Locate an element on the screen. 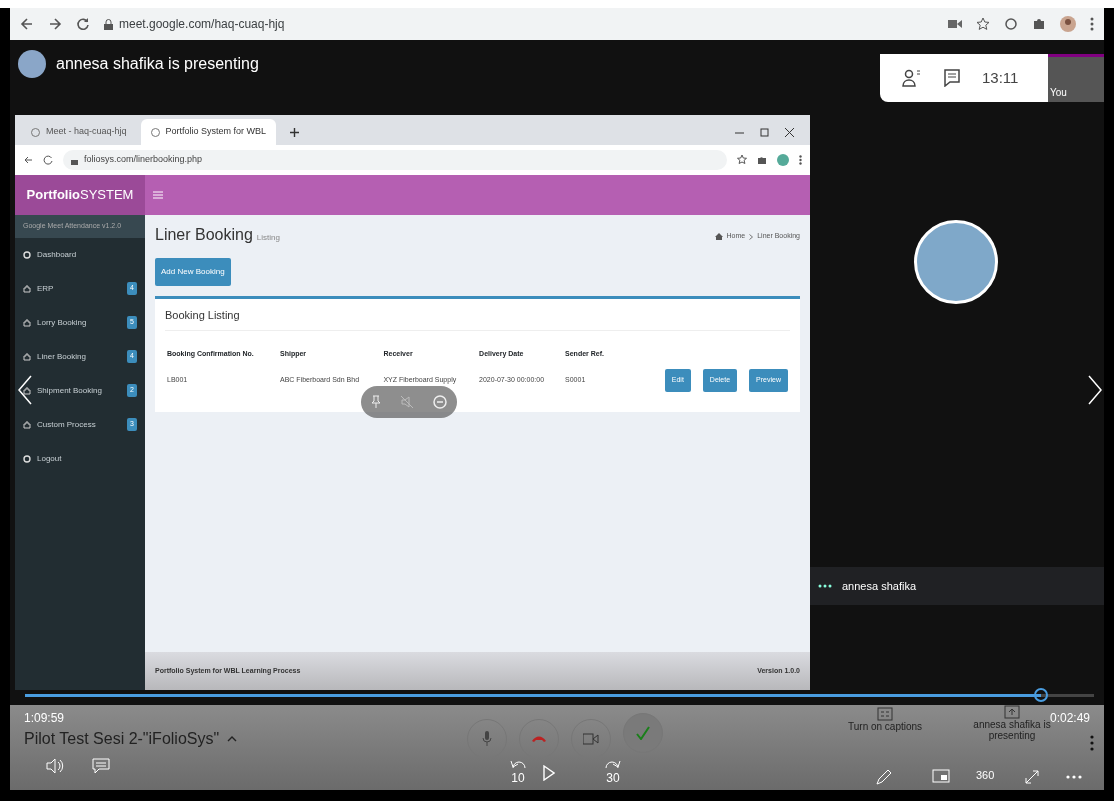  remaining-time: 0:02:49 is located at coordinates (1070, 717).